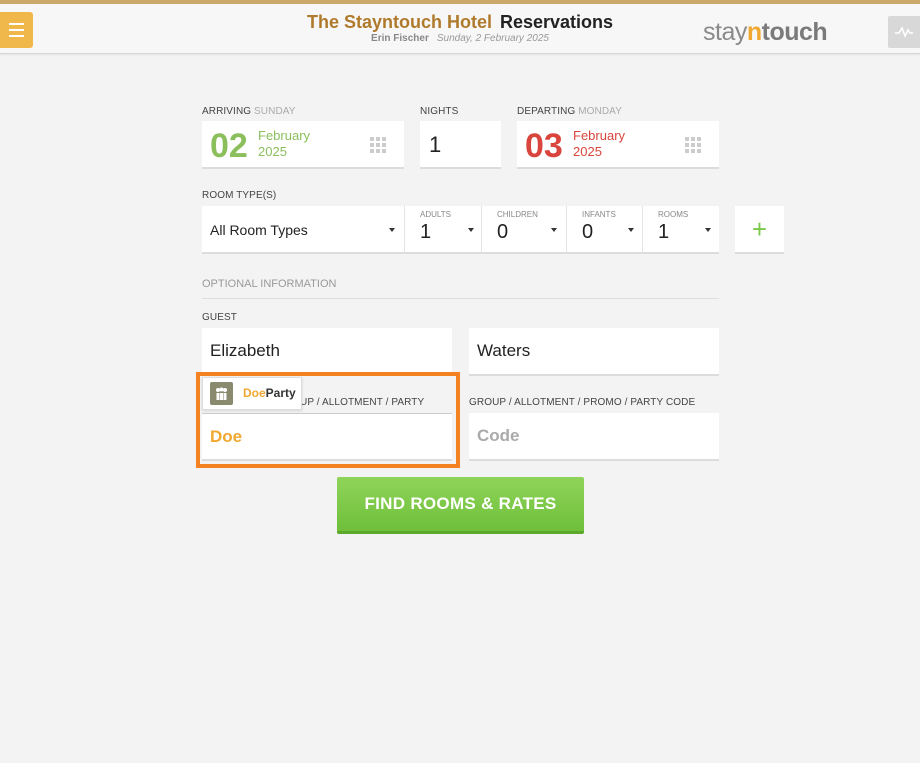 This screenshot has width=920, height=763. I want to click on stayntouch-logo: stayntouch, so click(765, 32).